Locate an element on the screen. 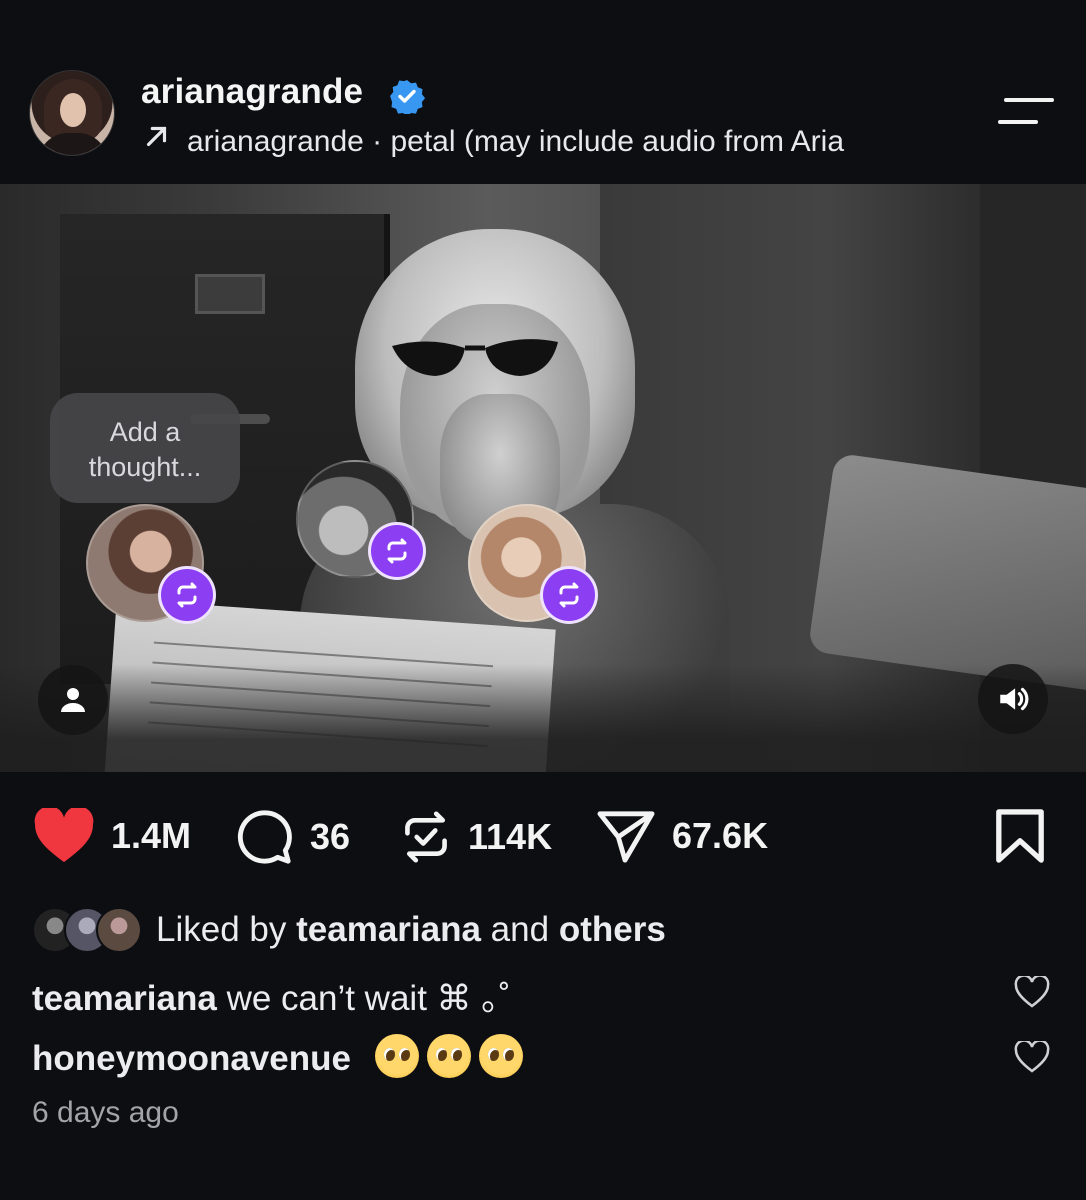 The width and height of the screenshot is (1086, 1200). comment-row: honeymoonavenue is located at coordinates (277, 1056).